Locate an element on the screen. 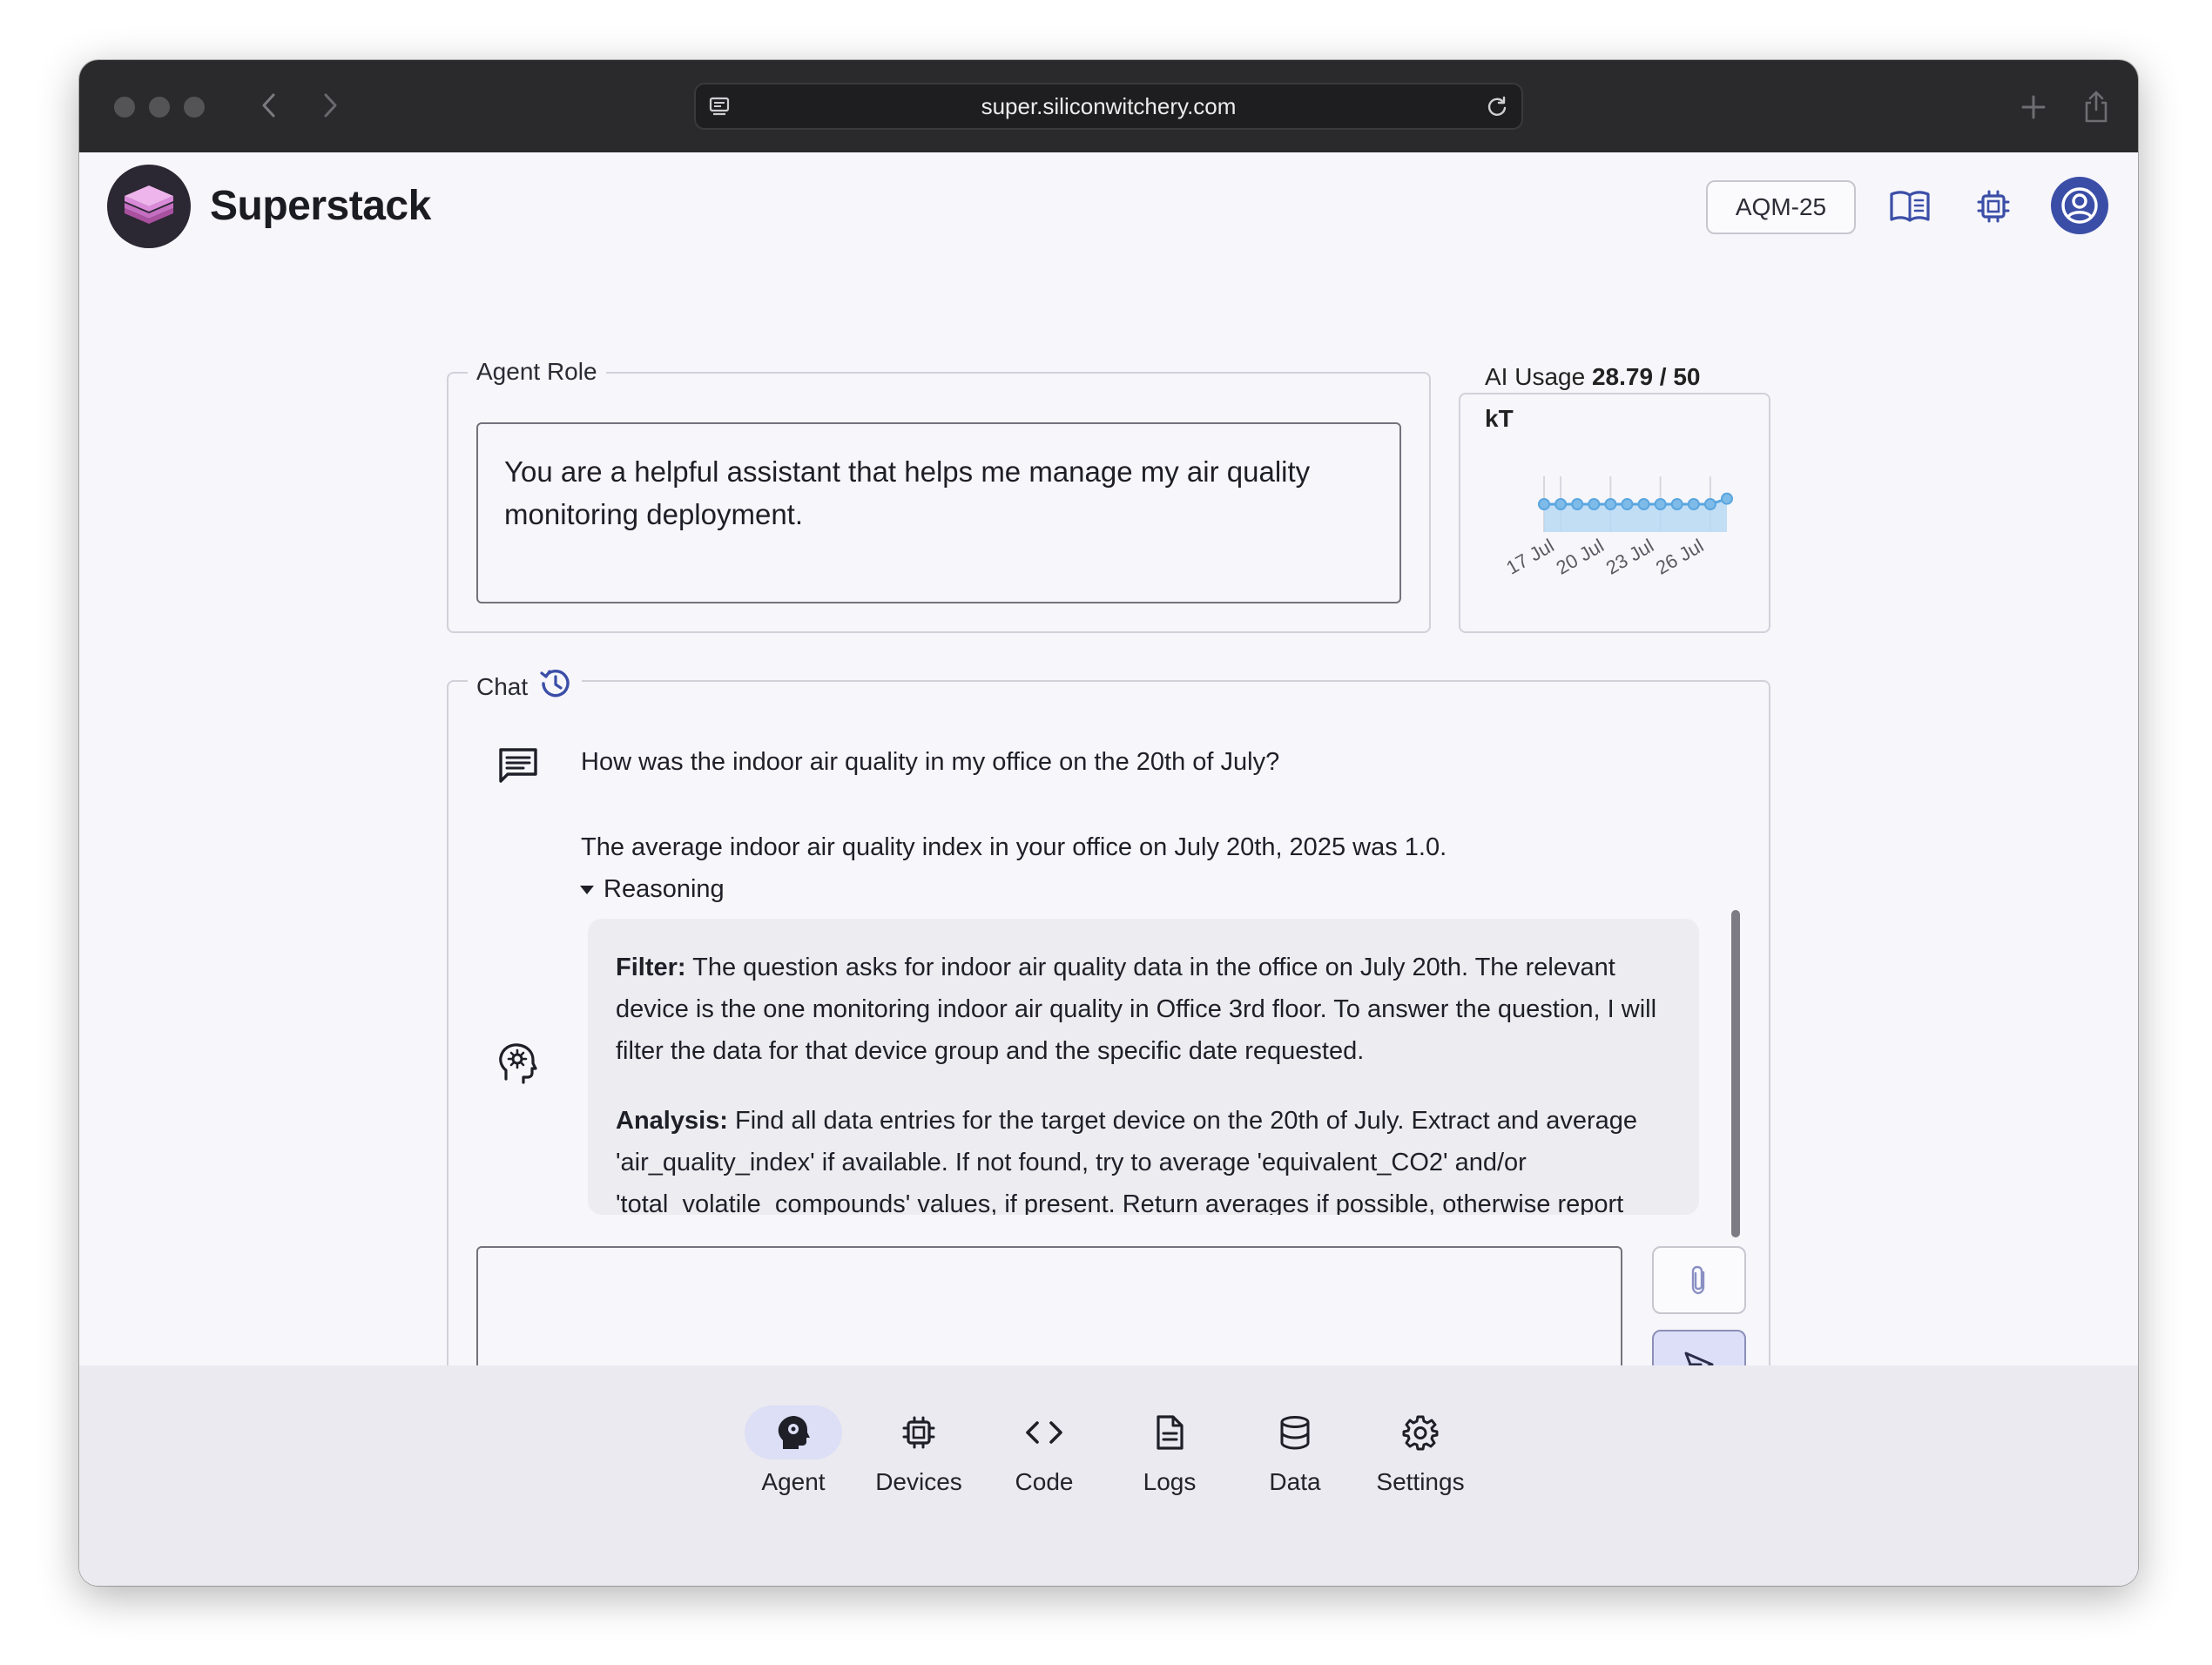 Image resolution: width=2212 pixels, height=1665 pixels. url-text: super.siliconwitchery.com is located at coordinates (1109, 105).